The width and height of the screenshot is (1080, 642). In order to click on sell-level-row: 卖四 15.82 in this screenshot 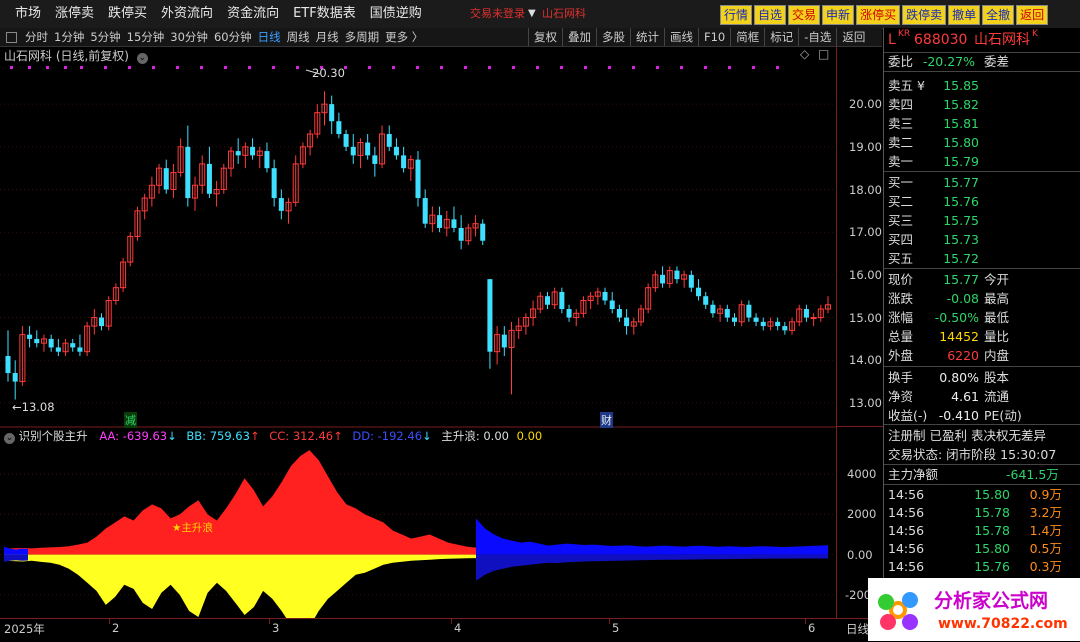, I will do `click(982, 104)`.